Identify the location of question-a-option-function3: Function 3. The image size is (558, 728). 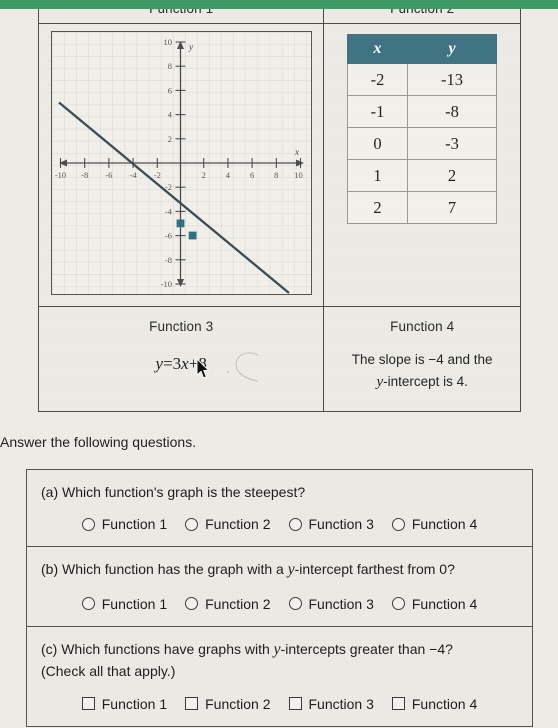
(331, 524).